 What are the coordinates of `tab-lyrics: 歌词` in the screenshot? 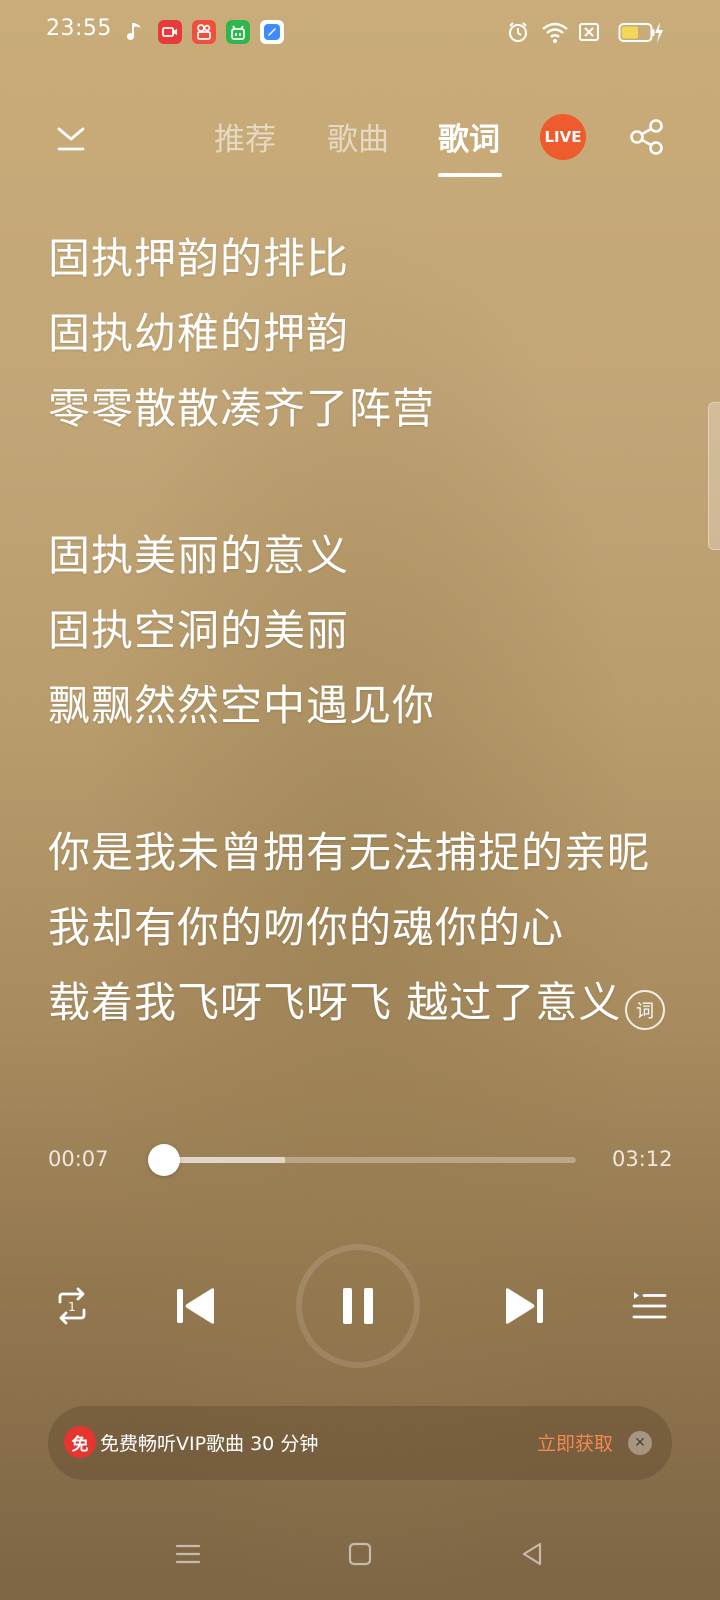 It's located at (469, 136).